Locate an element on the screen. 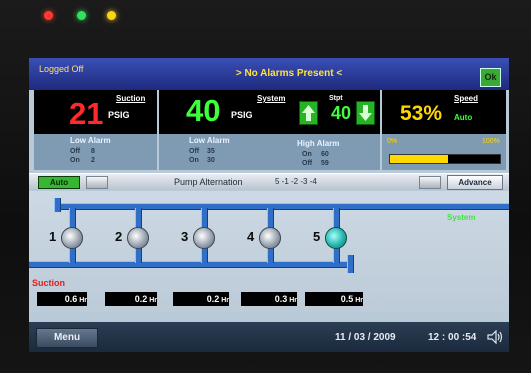 The width and height of the screenshot is (531, 373). arrow-down-icon is located at coordinates (365, 113).